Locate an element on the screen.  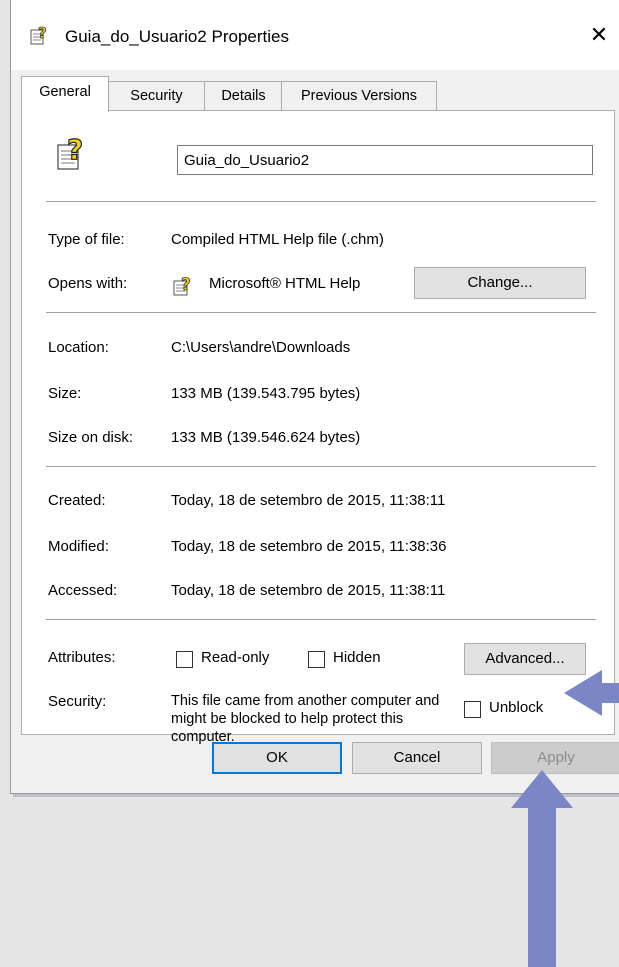
arrow-pointing-apply-icon is located at coordinates (542, 868).